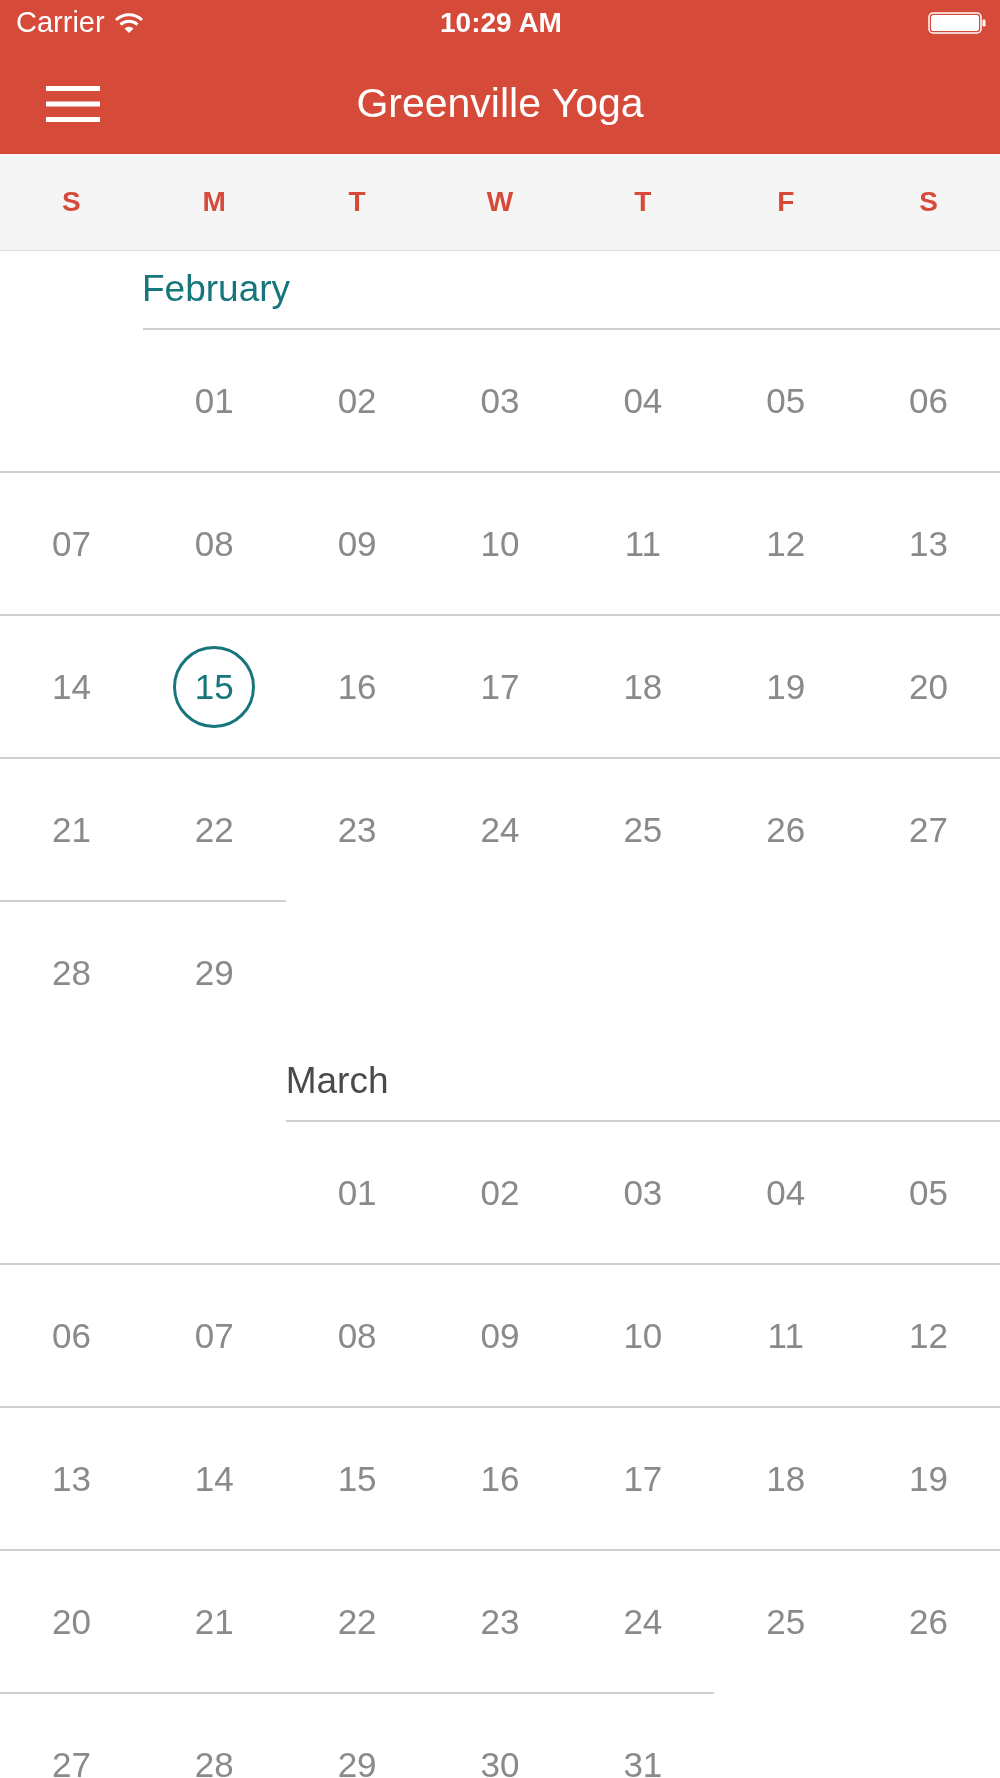 This screenshot has width=1000, height=1778. I want to click on menu-button, so click(73, 103).